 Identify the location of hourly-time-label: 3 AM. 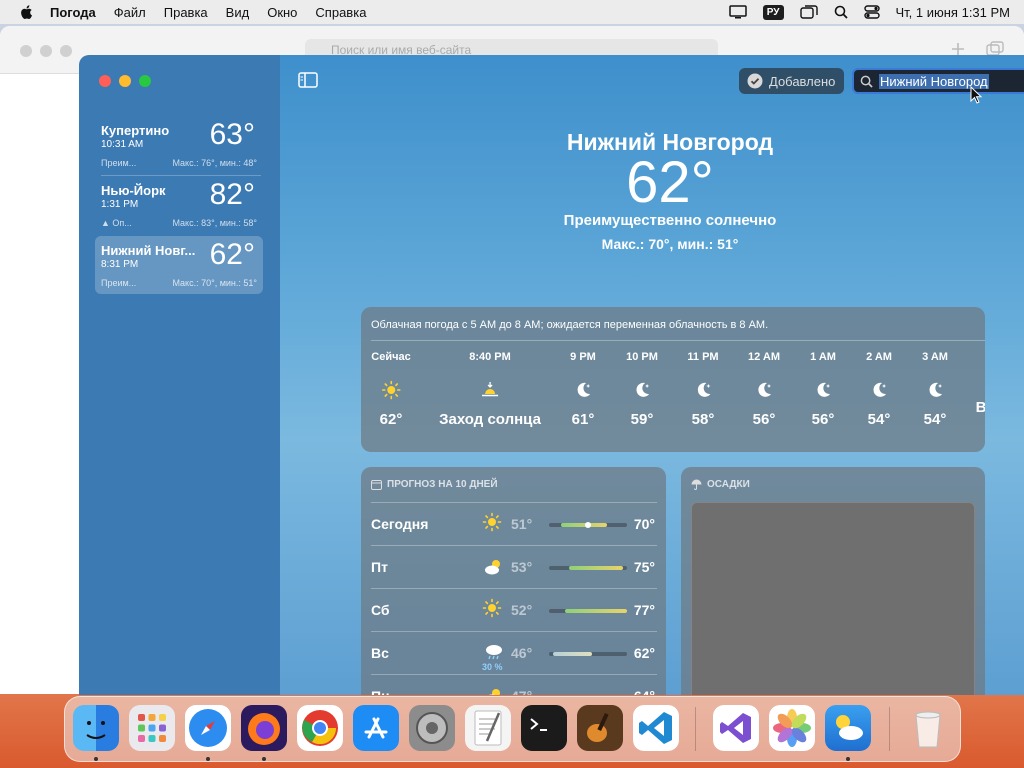
(935, 357).